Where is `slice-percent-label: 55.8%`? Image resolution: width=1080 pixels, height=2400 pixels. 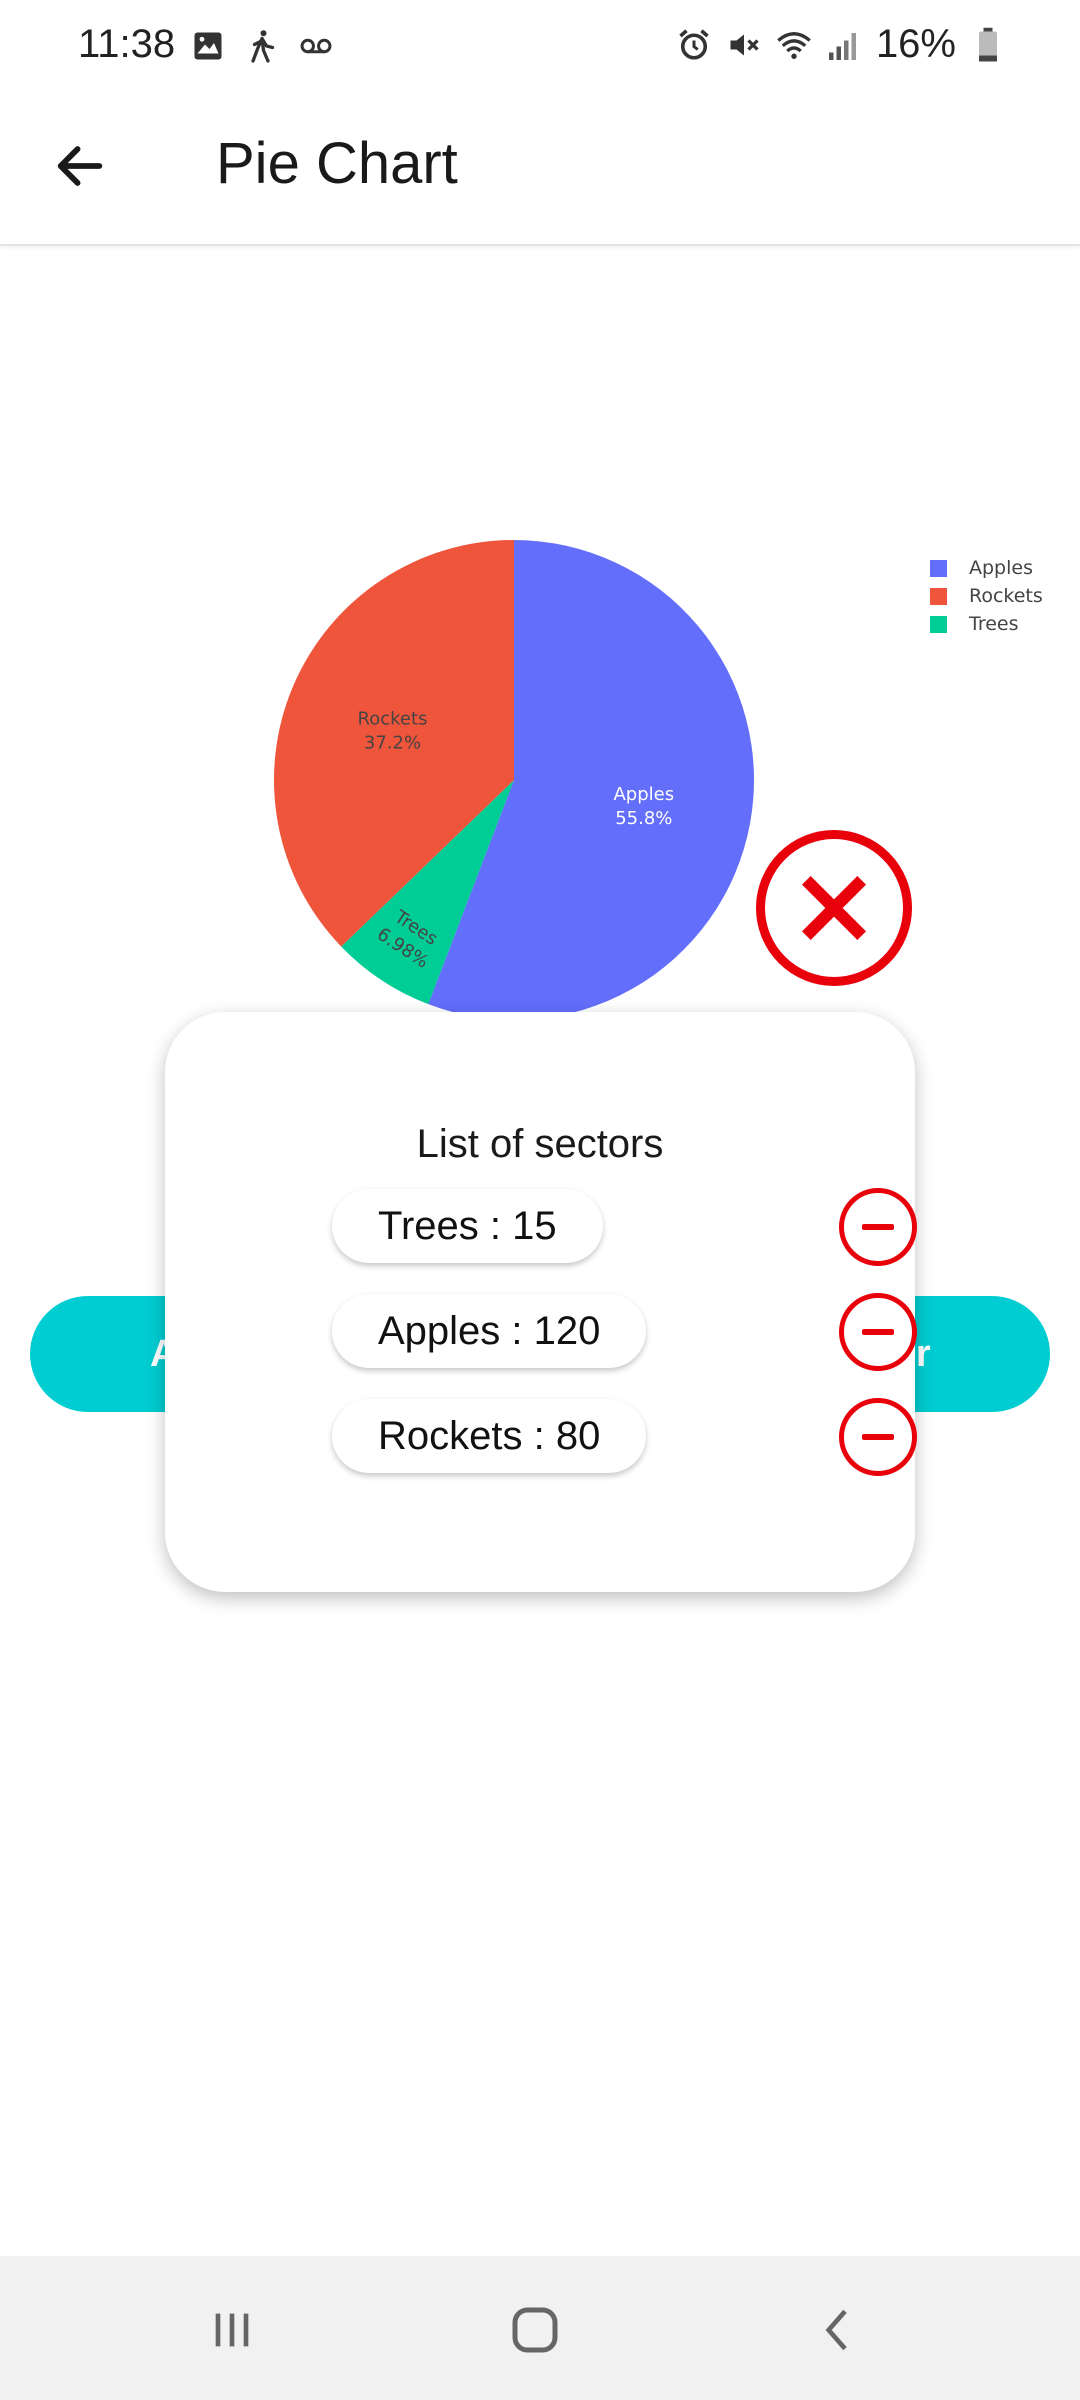 slice-percent-label: 55.8% is located at coordinates (643, 818).